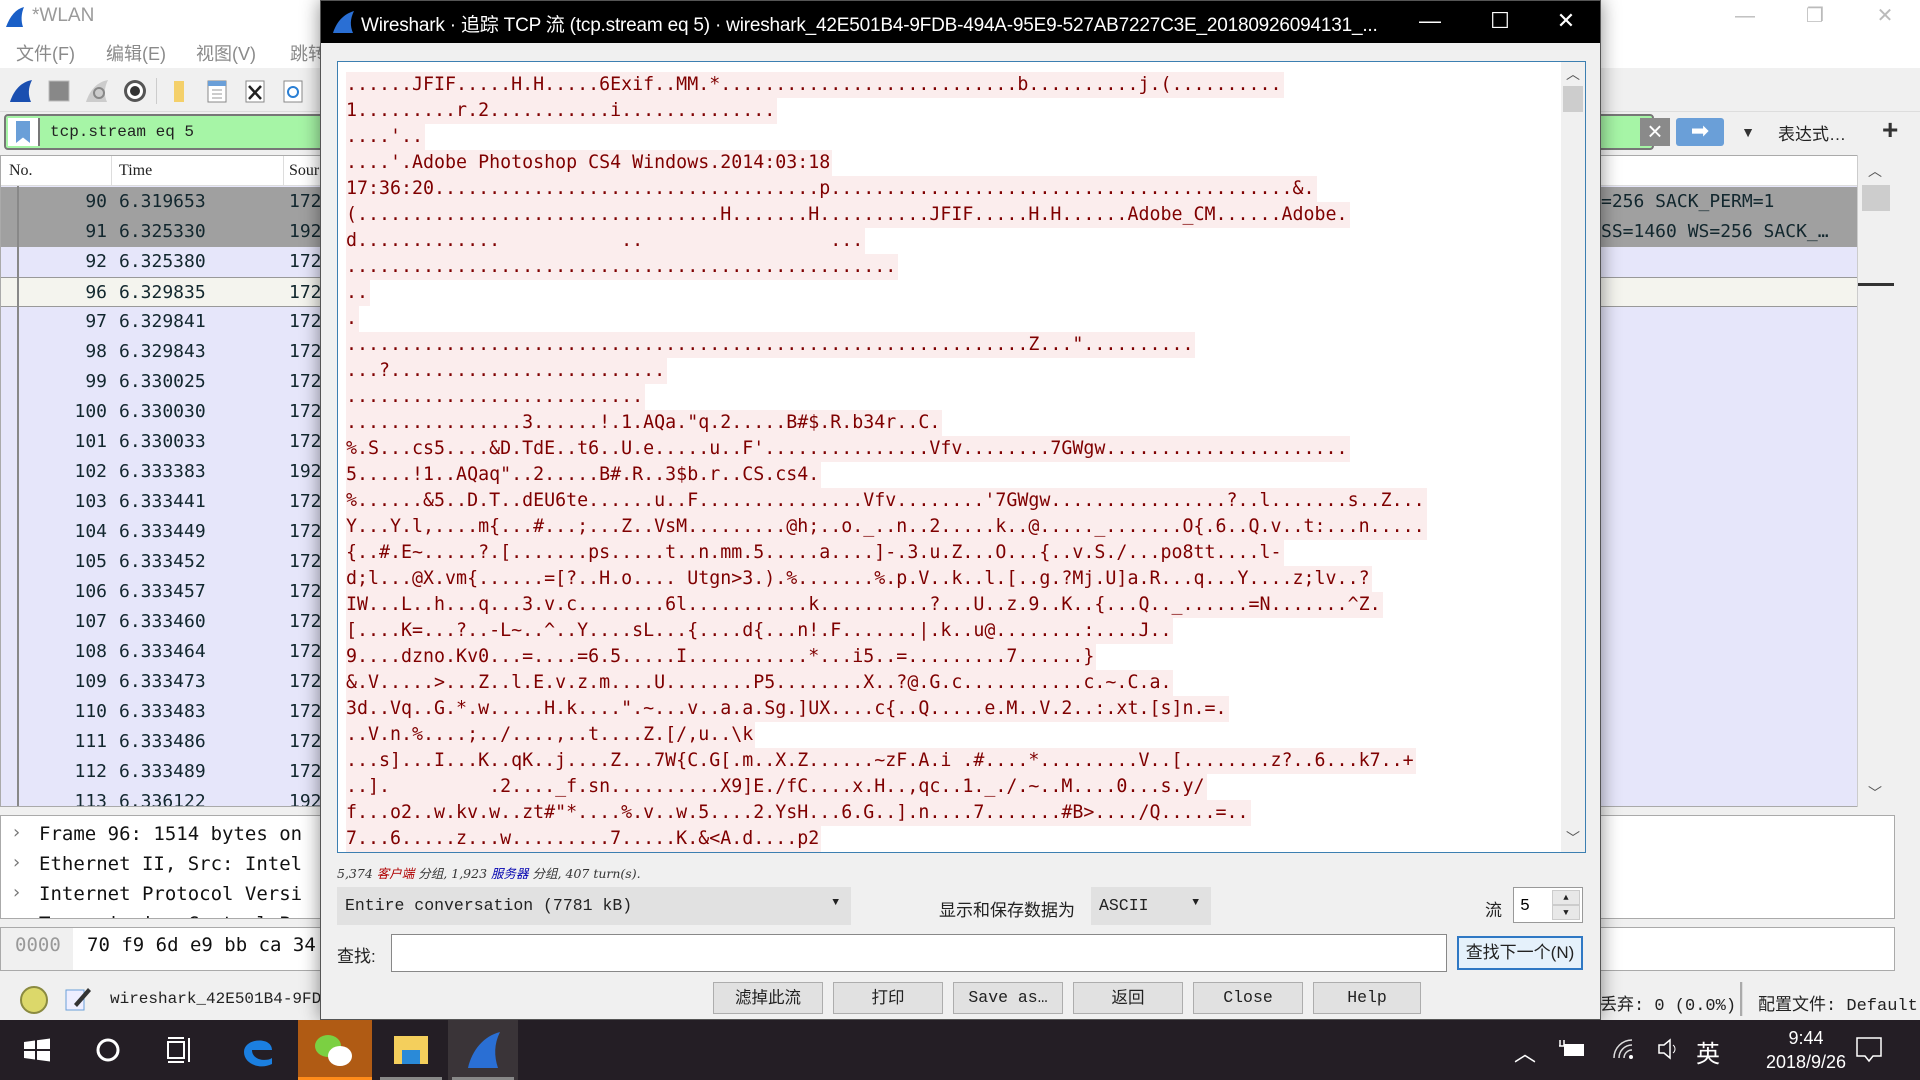 The width and height of the screenshot is (1920, 1080). Describe the element at coordinates (1890, 130) in the screenshot. I see `add-filter-button-icon: +` at that location.